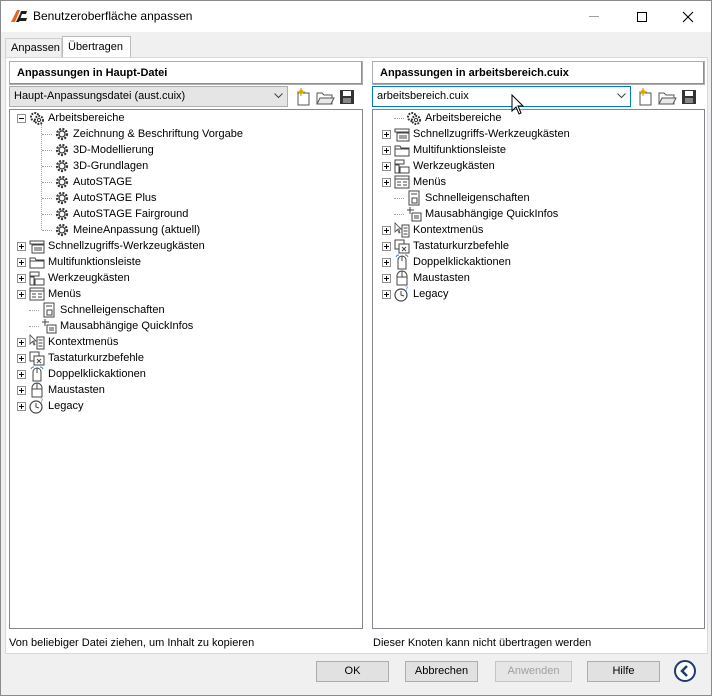 The height and width of the screenshot is (696, 712). I want to click on workspace-item: AutoSTAGE Fairground, so click(115, 214).